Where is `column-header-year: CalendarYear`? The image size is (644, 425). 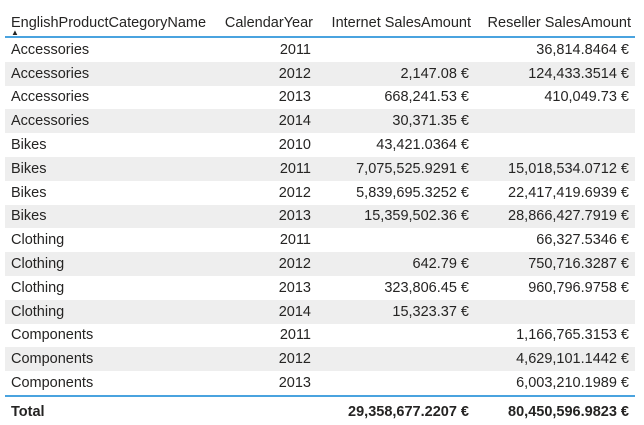
column-header-year: CalendarYear is located at coordinates (266, 21).